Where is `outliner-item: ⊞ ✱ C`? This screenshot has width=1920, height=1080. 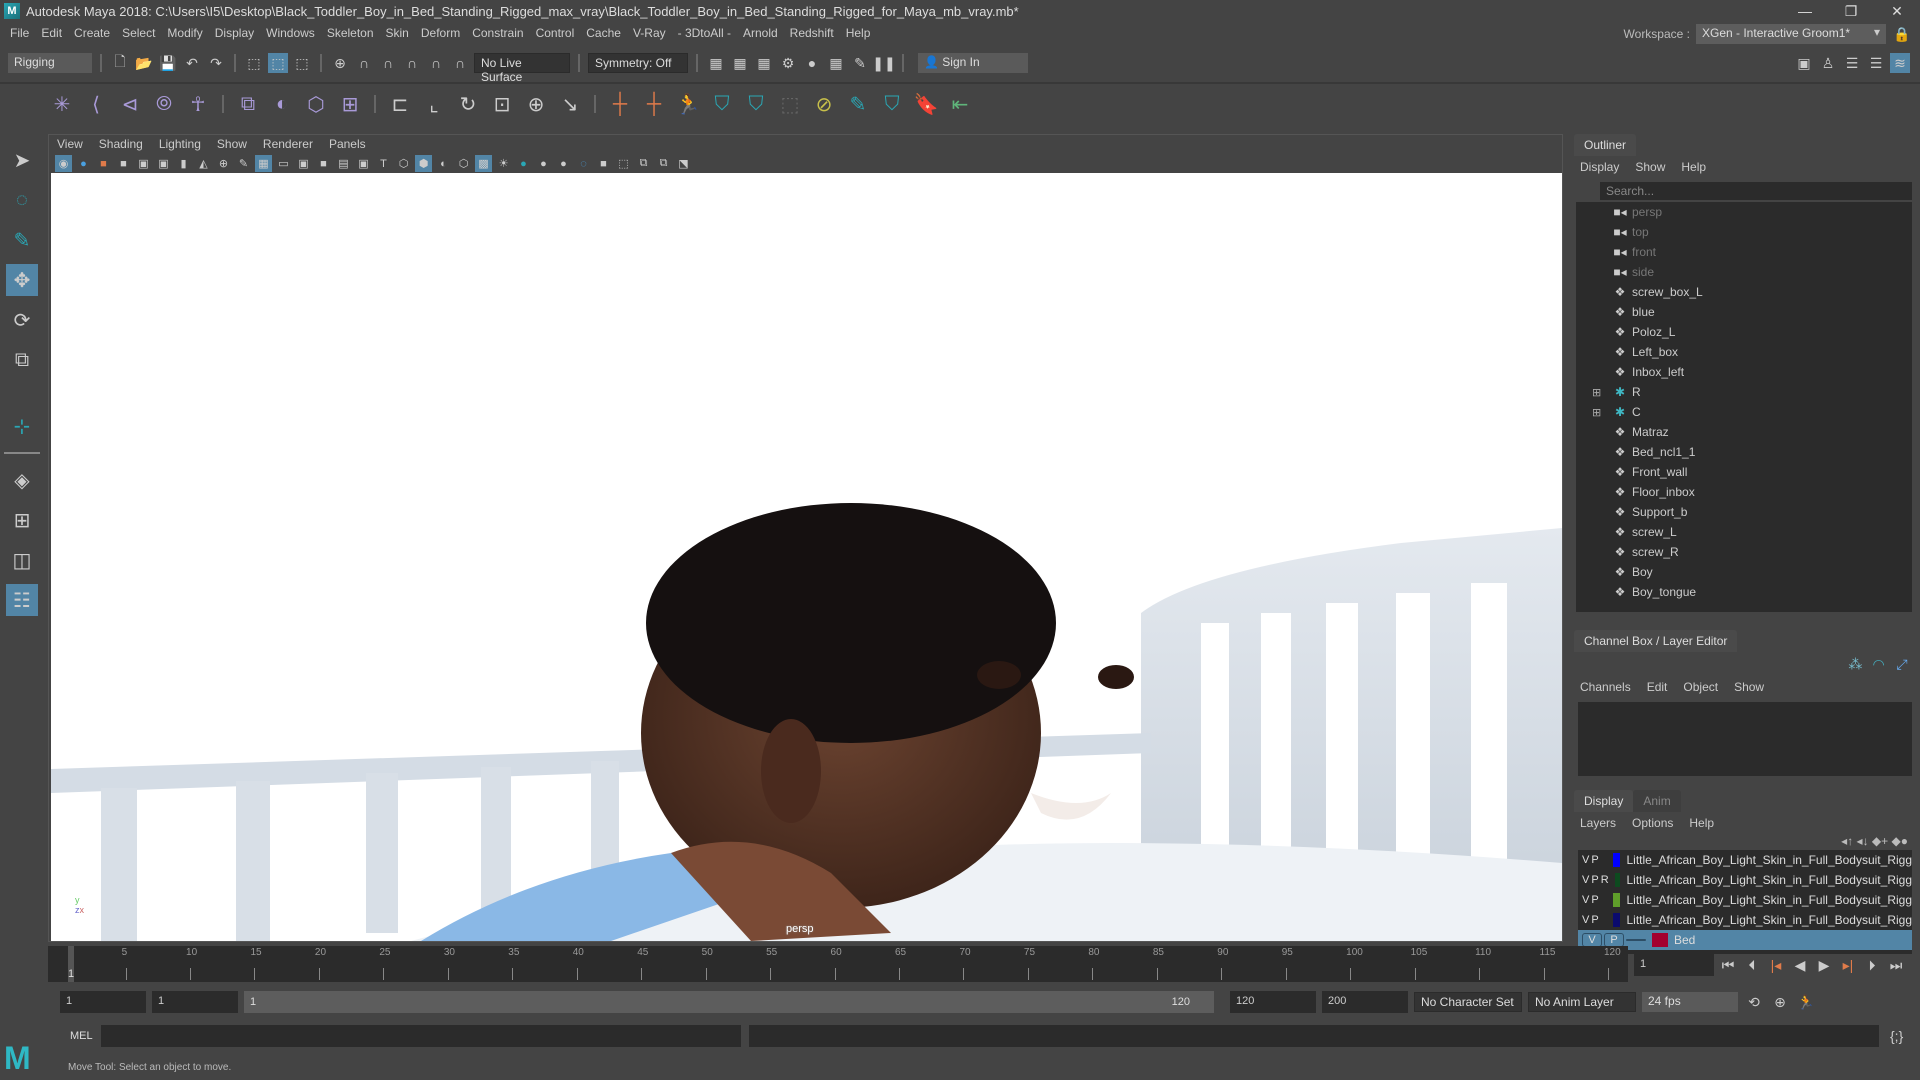 outliner-item: ⊞ ✱ C is located at coordinates (1744, 412).